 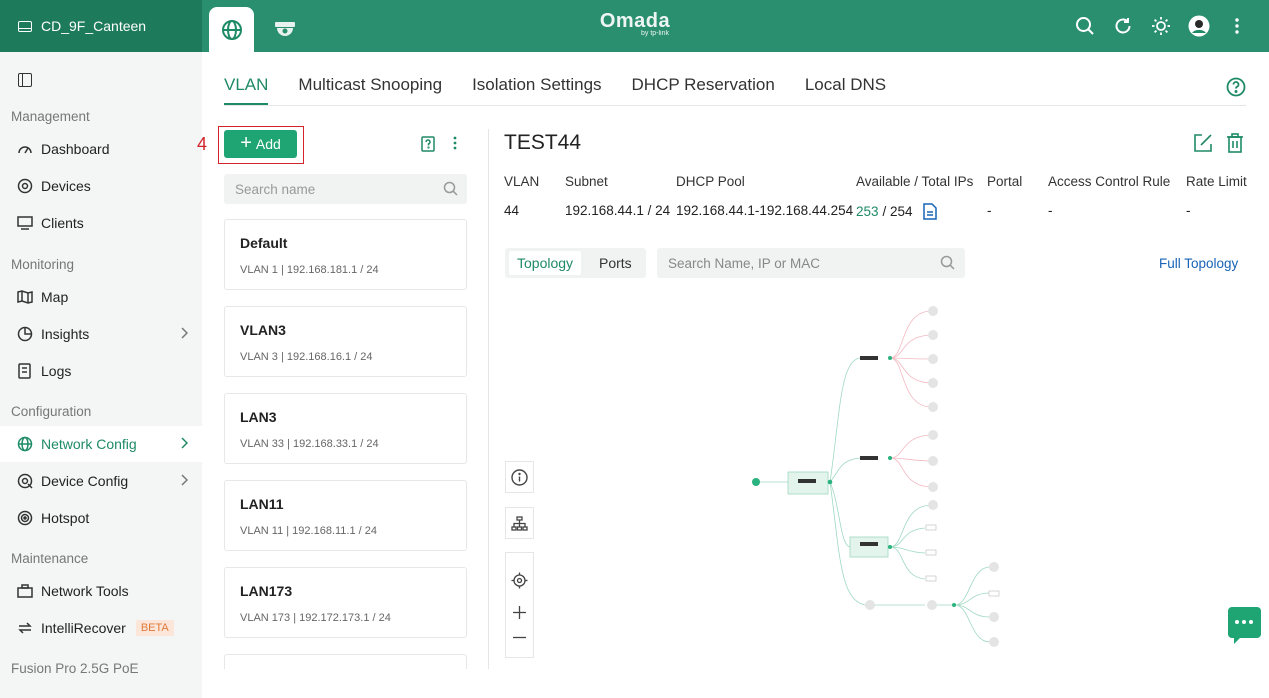 What do you see at coordinates (263, 330) in the screenshot?
I see `vlan-name: VLAN3` at bounding box center [263, 330].